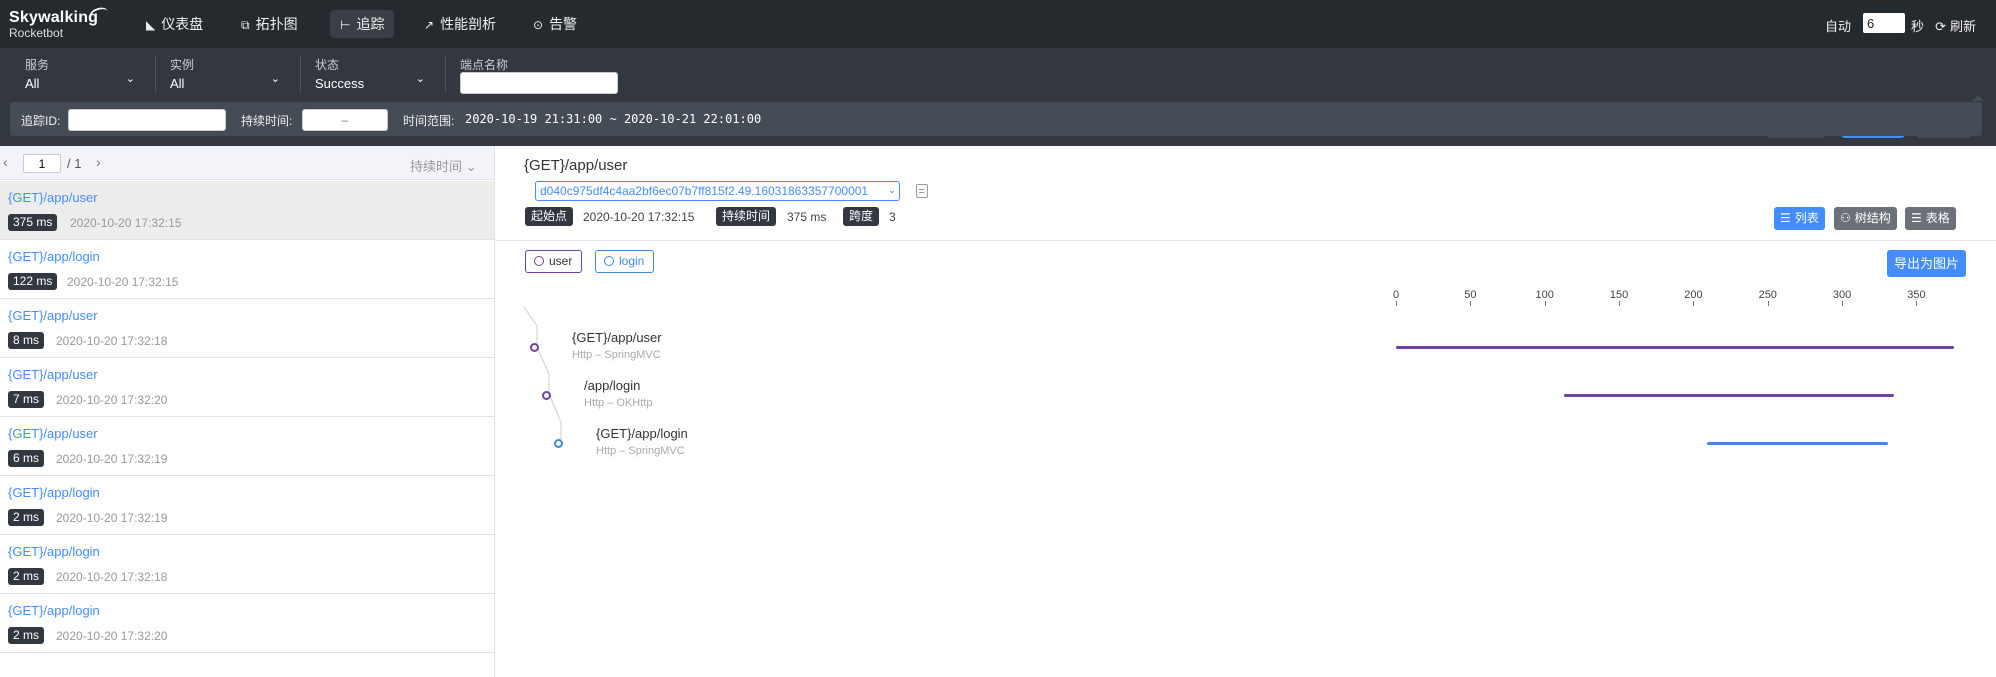  I want to click on nav-trace: ⊢ 追踪, so click(362, 24).